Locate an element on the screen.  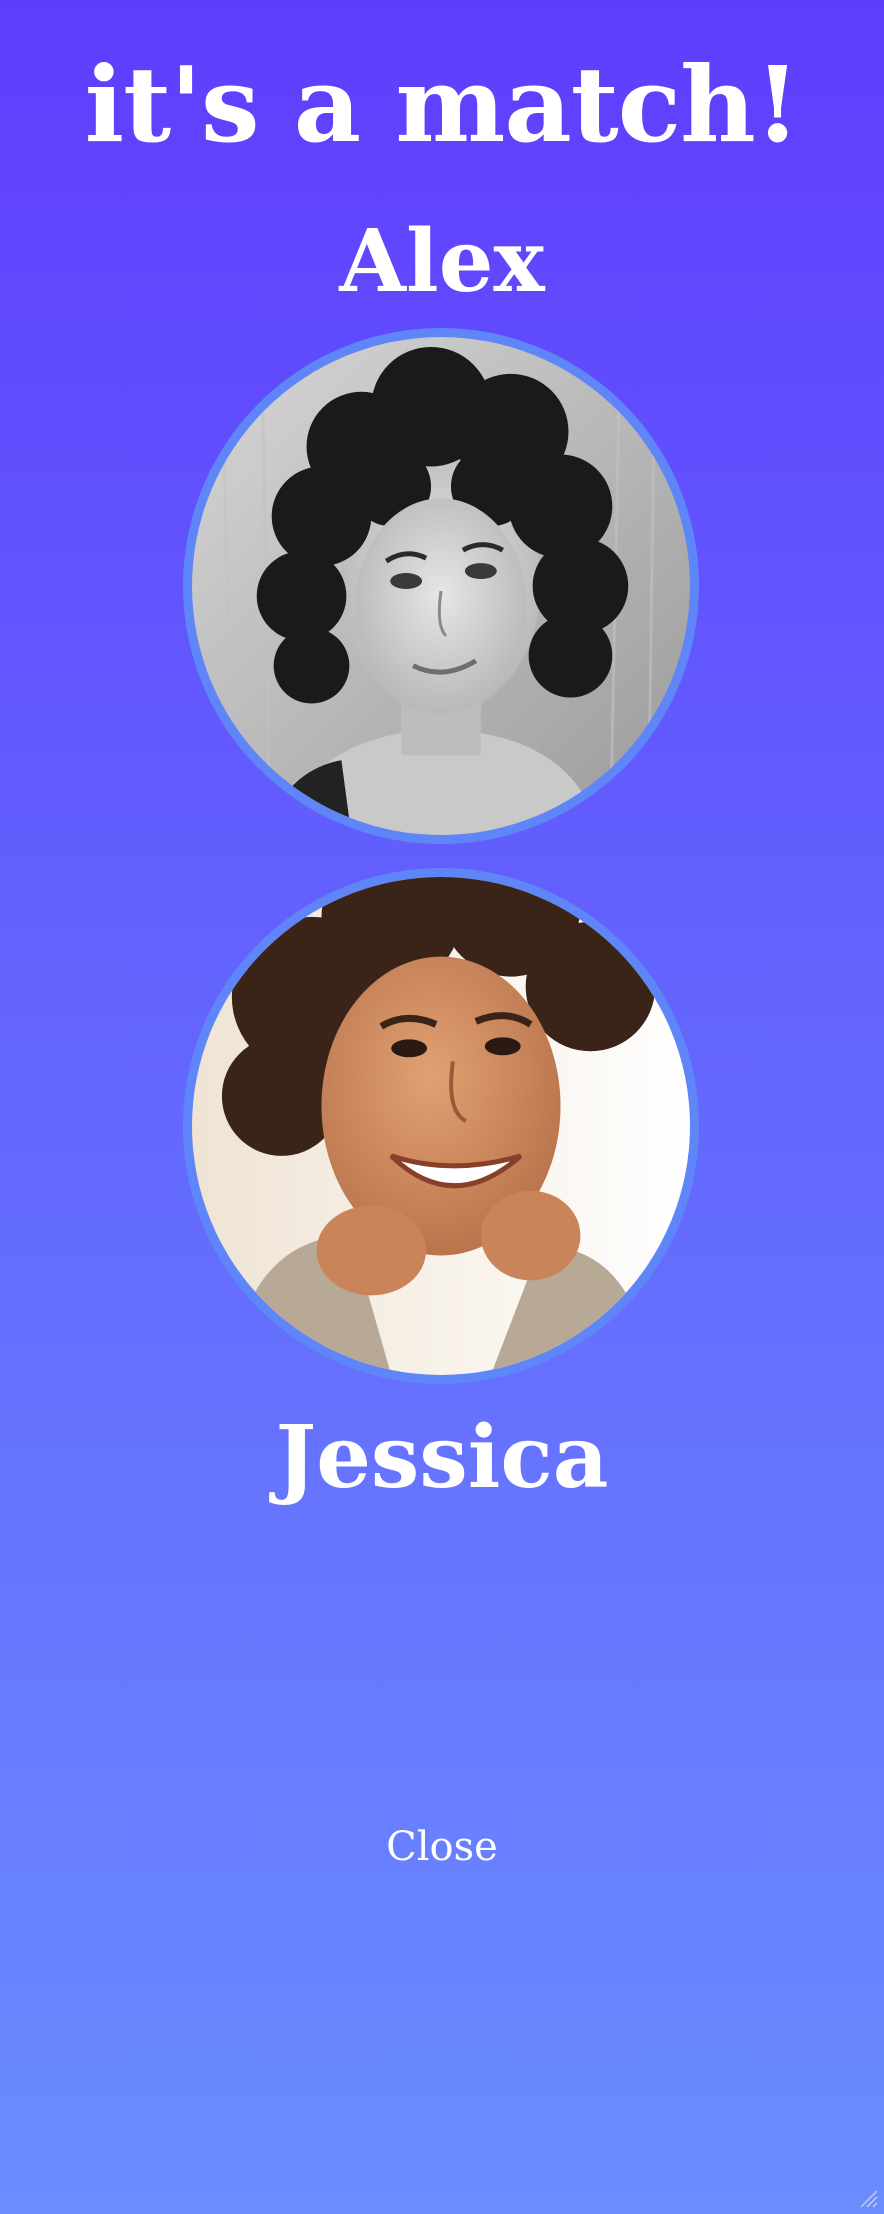
match-headline: it's a match! is located at coordinates (442, 104).